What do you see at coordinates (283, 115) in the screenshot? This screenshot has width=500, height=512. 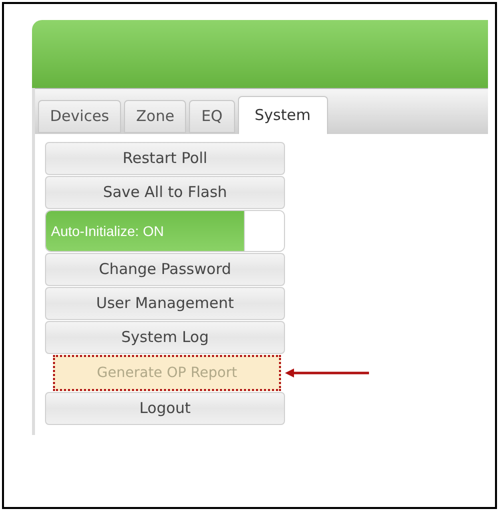 I see `tab: System` at bounding box center [283, 115].